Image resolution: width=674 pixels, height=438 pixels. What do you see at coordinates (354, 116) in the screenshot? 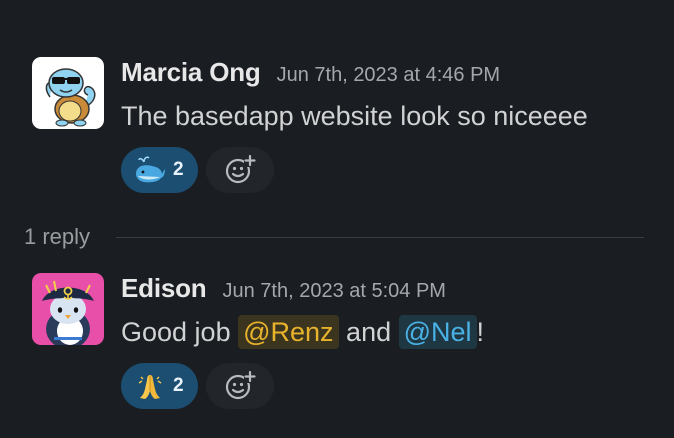
I see `message-text: The basedapp website look so niceeee` at bounding box center [354, 116].